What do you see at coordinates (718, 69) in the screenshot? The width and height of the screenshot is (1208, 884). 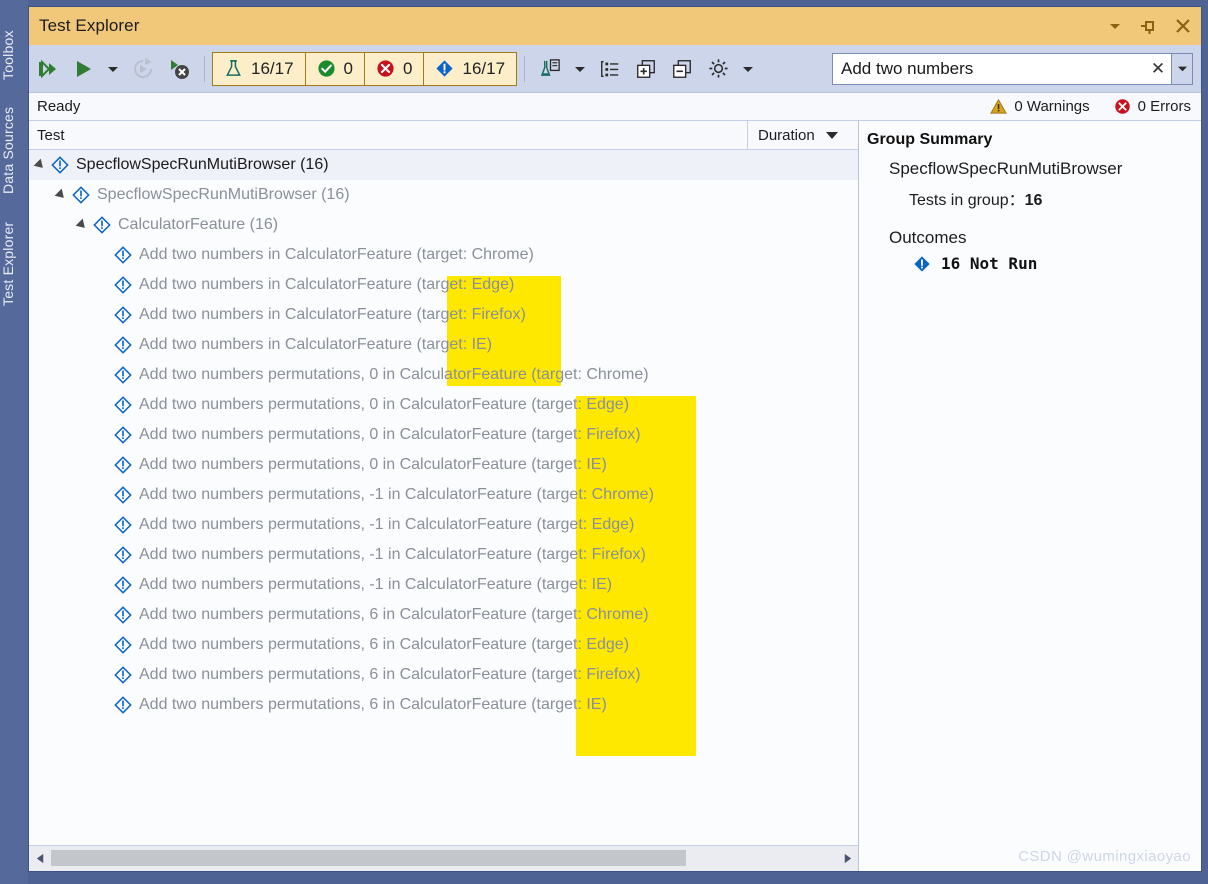 I see `settings-button` at bounding box center [718, 69].